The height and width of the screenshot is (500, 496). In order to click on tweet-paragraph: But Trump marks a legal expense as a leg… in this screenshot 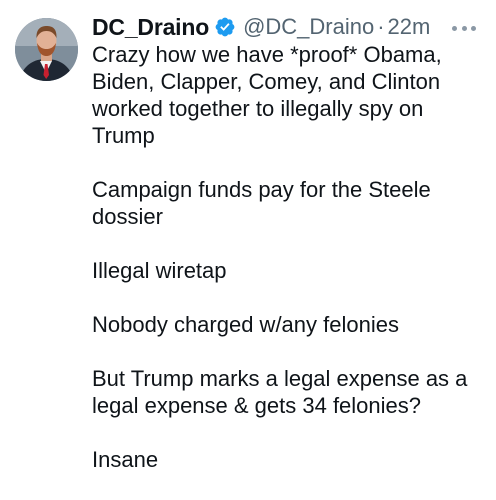, I will do `click(283, 392)`.